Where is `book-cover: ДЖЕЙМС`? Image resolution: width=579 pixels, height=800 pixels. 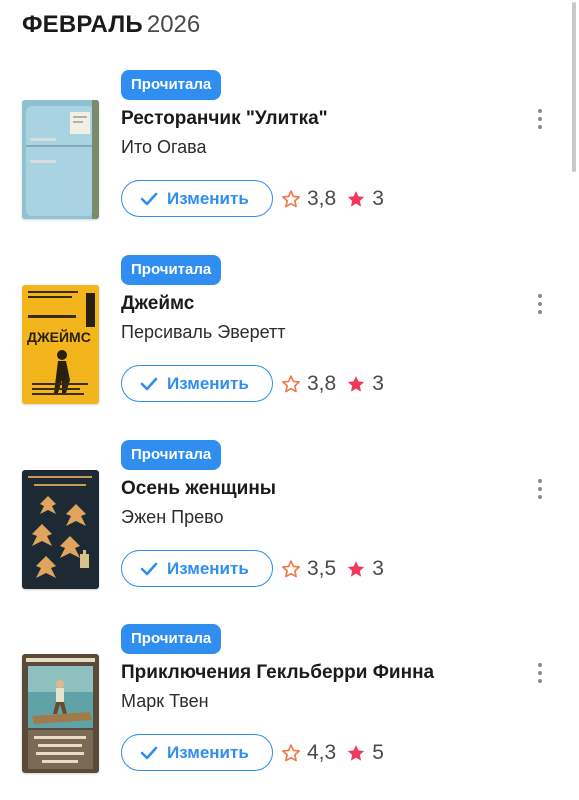 book-cover: ДЖЕЙМС is located at coordinates (60, 344).